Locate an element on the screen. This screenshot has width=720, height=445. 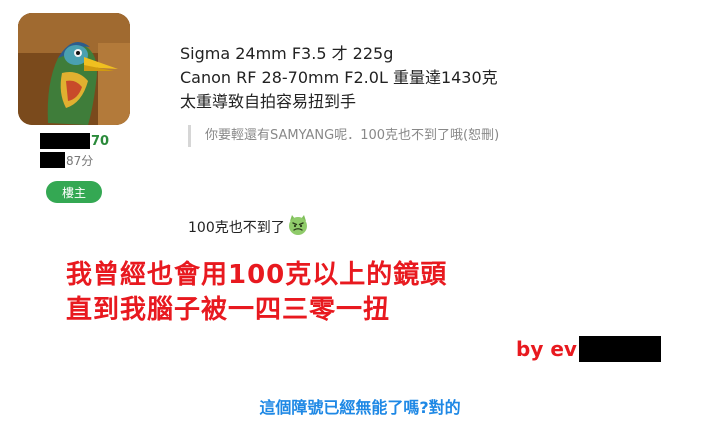
post-line-1: Sigma 24mm F3.5 才 225g is located at coordinates (287, 53).